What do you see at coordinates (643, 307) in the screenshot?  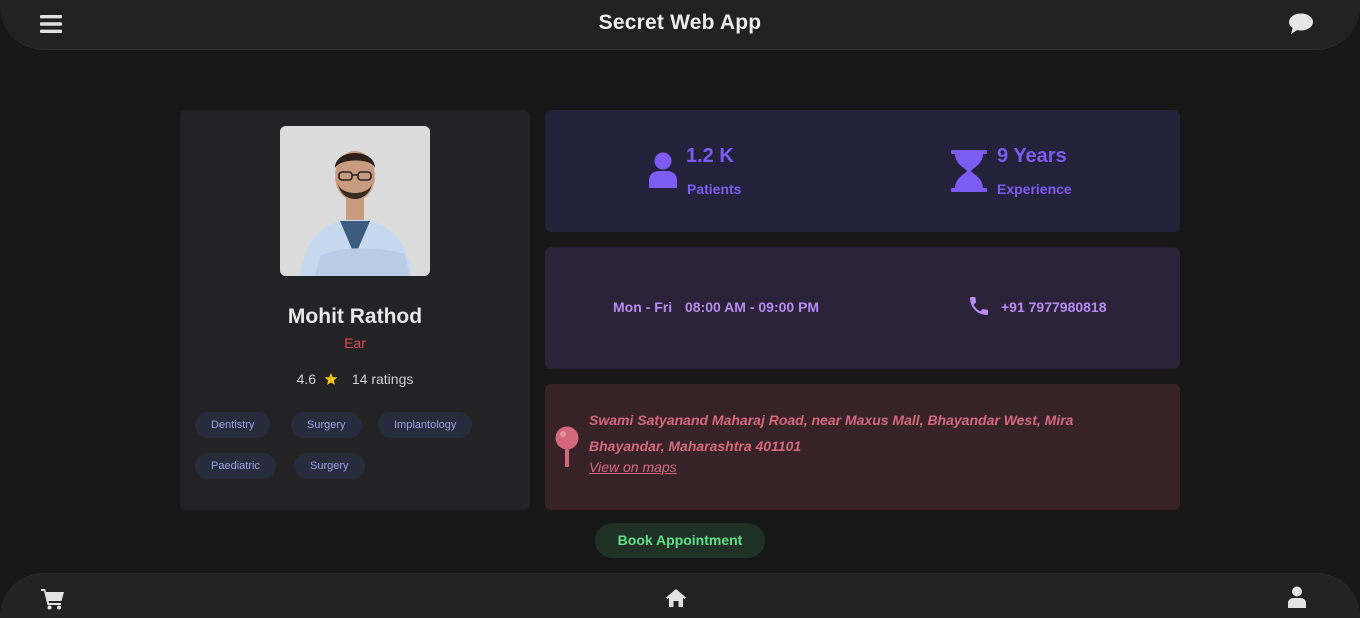 I see `working-days: Mon - Fri` at bounding box center [643, 307].